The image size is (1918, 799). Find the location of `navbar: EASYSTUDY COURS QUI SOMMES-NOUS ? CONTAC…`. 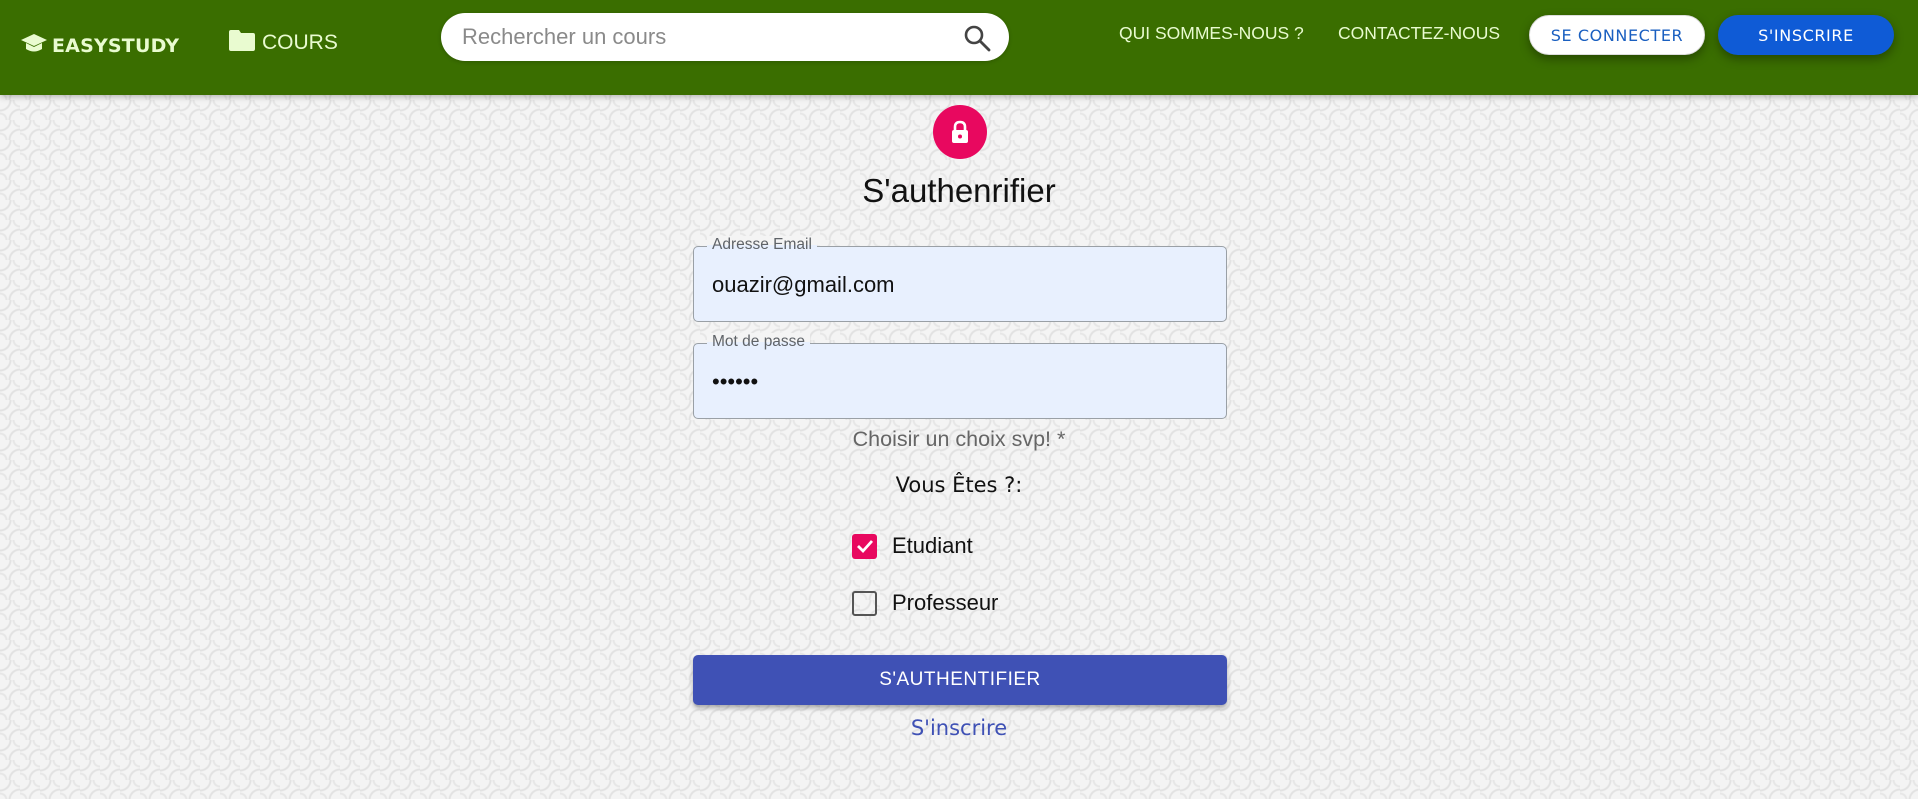

navbar: EASYSTUDY COURS QUI SOMMES-NOUS ? CONTAC… is located at coordinates (959, 47).